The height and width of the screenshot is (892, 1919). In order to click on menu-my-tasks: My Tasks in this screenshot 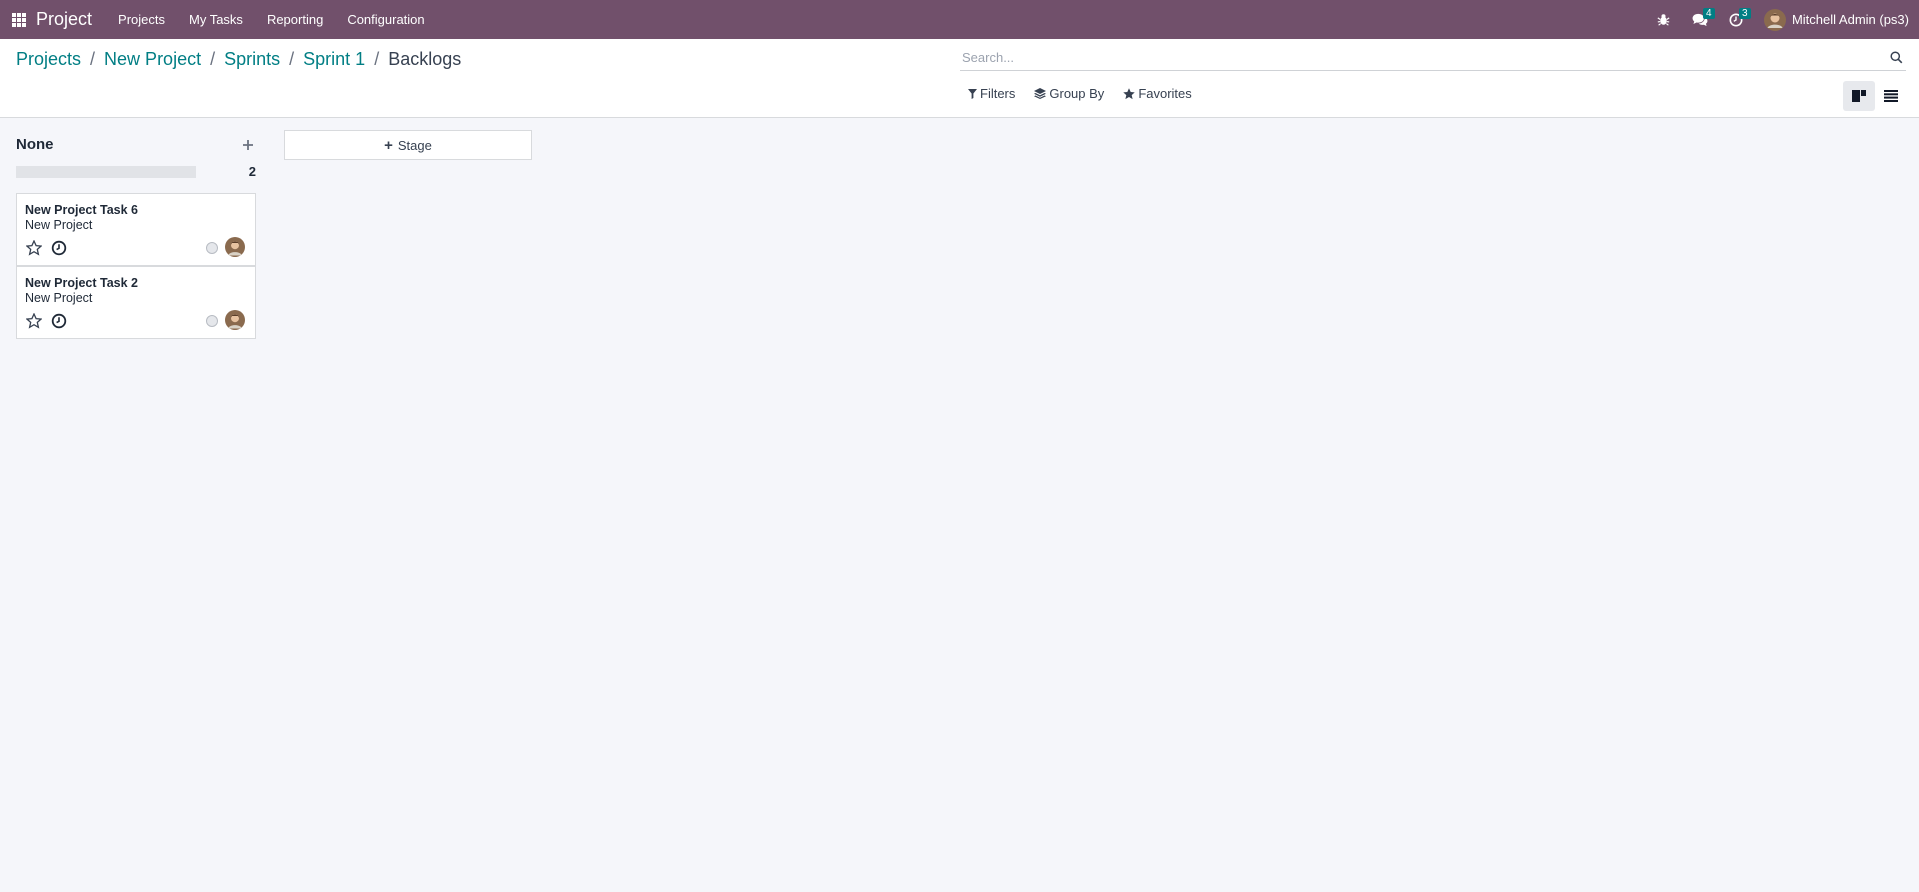, I will do `click(216, 19)`.